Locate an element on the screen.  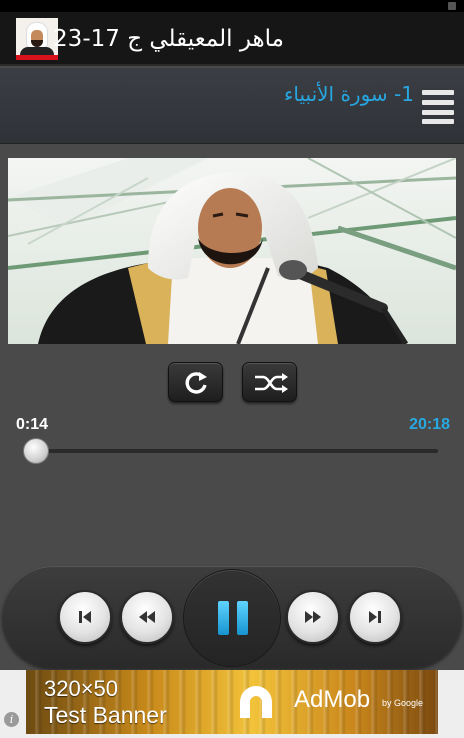
app-icon is located at coordinates (37, 39).